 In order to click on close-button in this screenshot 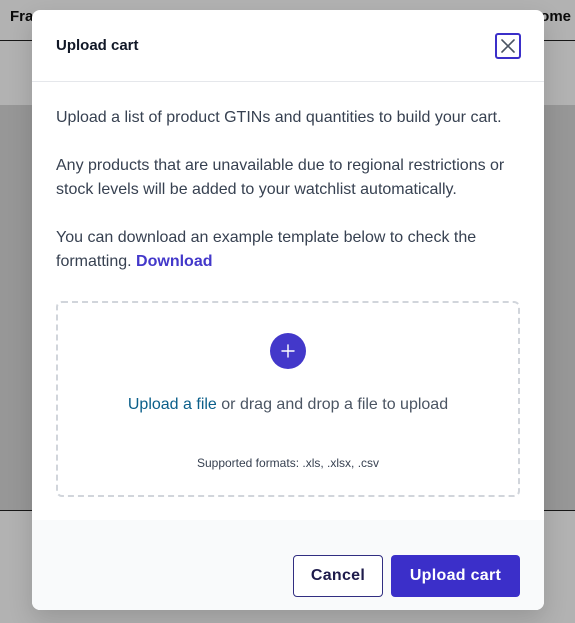, I will do `click(508, 46)`.